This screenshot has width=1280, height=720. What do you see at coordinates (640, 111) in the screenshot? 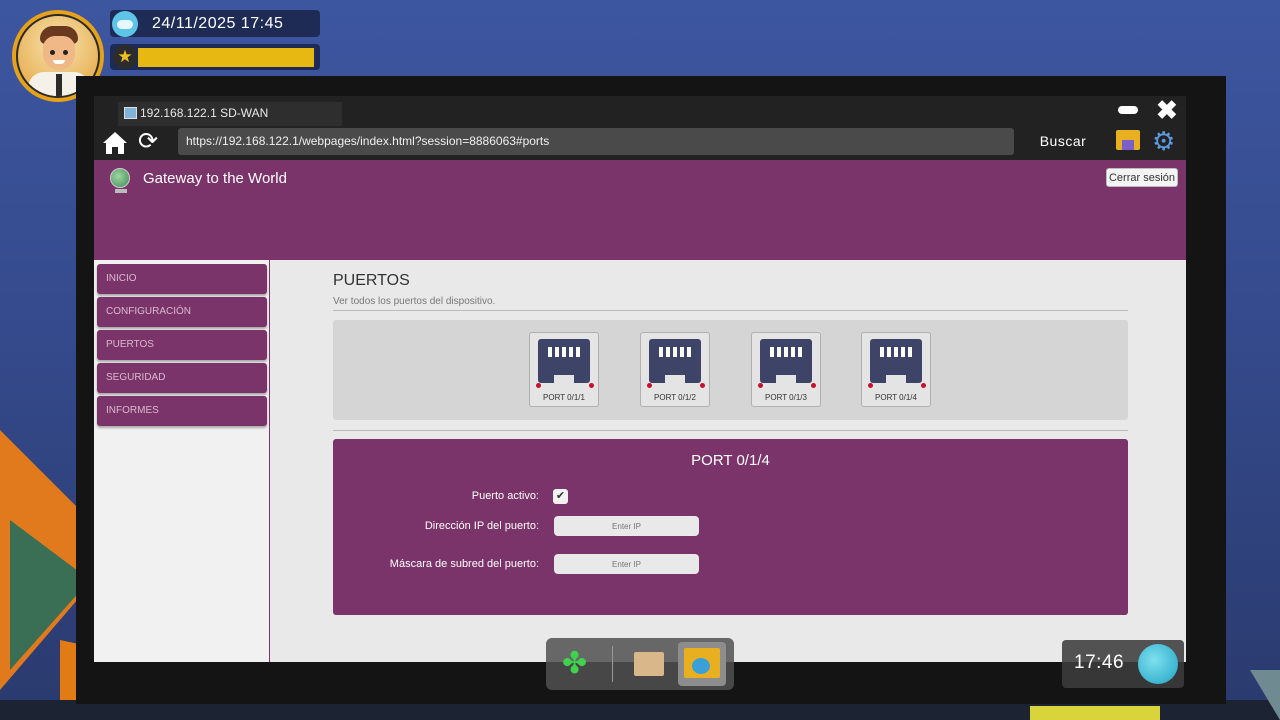
I see `tab-bar: 192.168.122.1 SD-WAN ✖` at bounding box center [640, 111].